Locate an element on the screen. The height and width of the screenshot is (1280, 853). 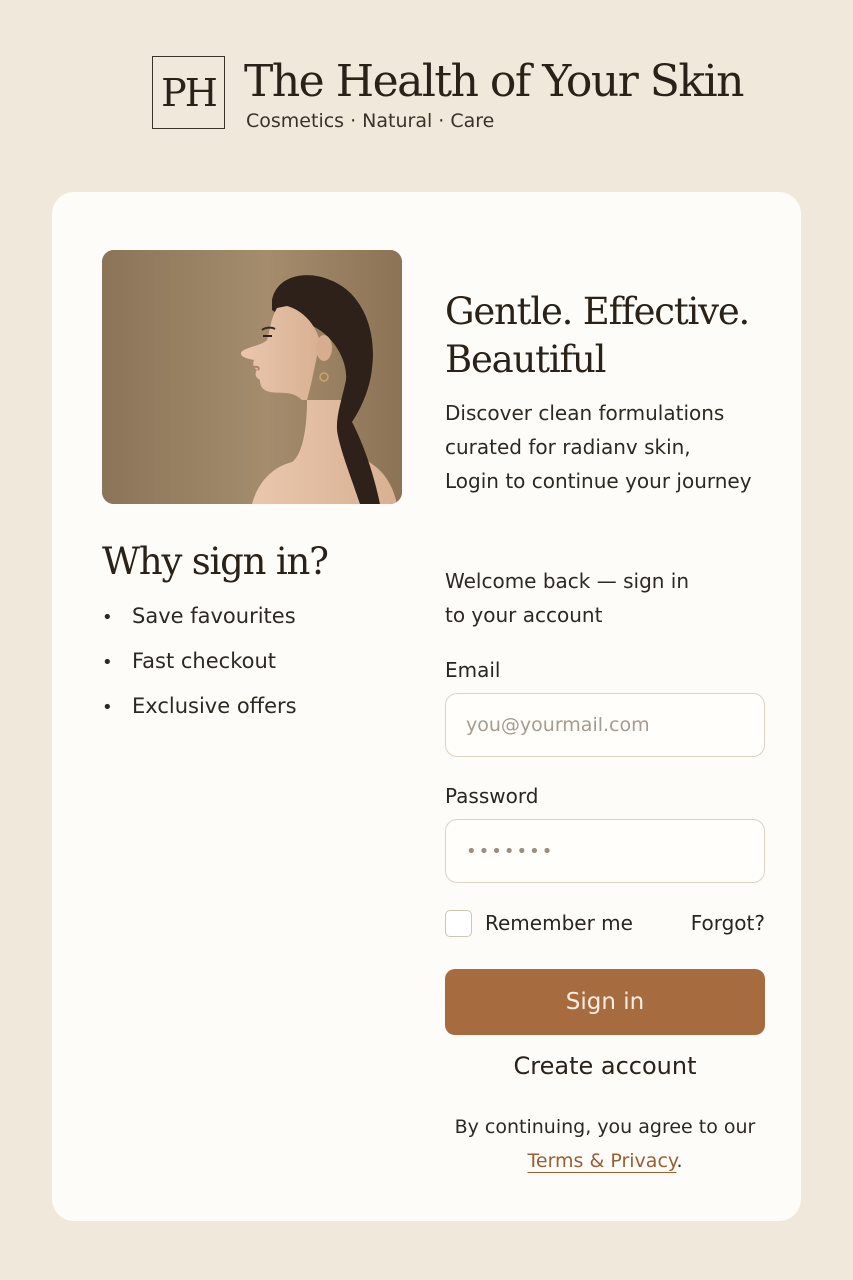
hero-tagline: Gentle. Effective. Beautiful is located at coordinates (610, 336).